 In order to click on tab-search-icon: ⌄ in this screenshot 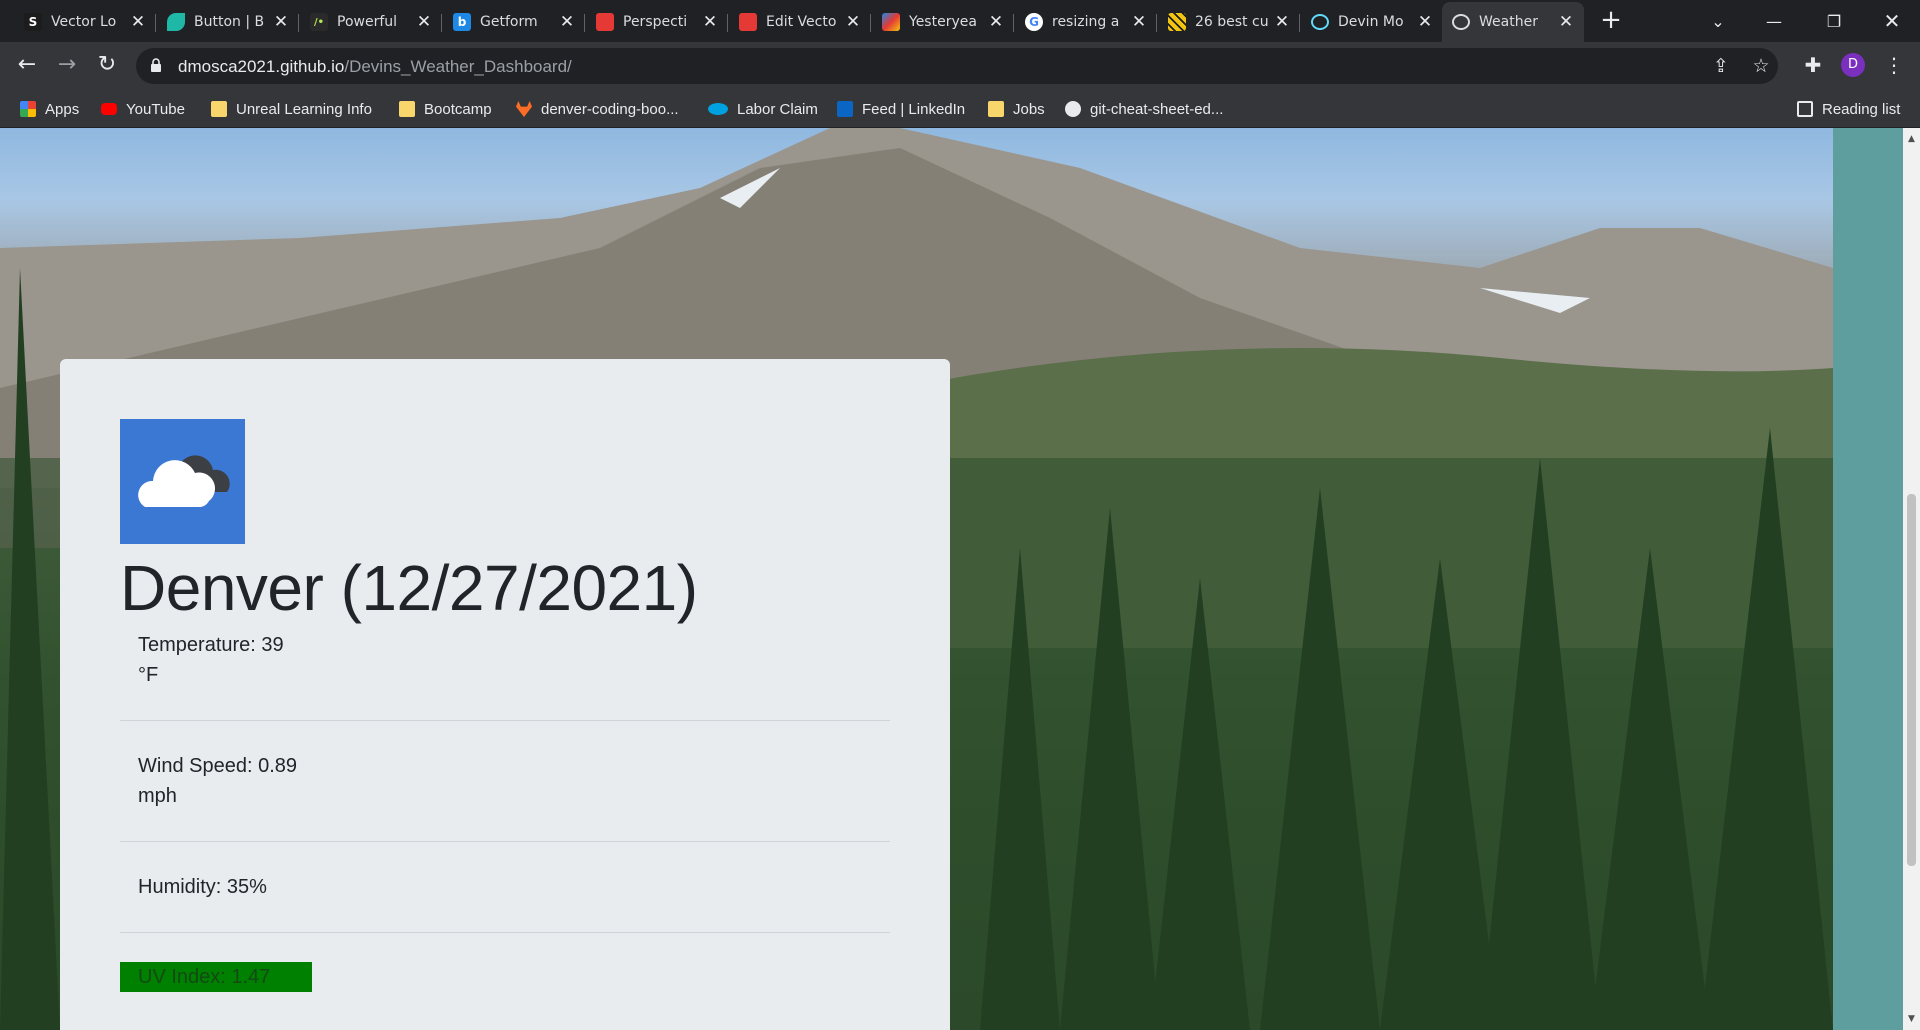, I will do `click(1718, 21)`.